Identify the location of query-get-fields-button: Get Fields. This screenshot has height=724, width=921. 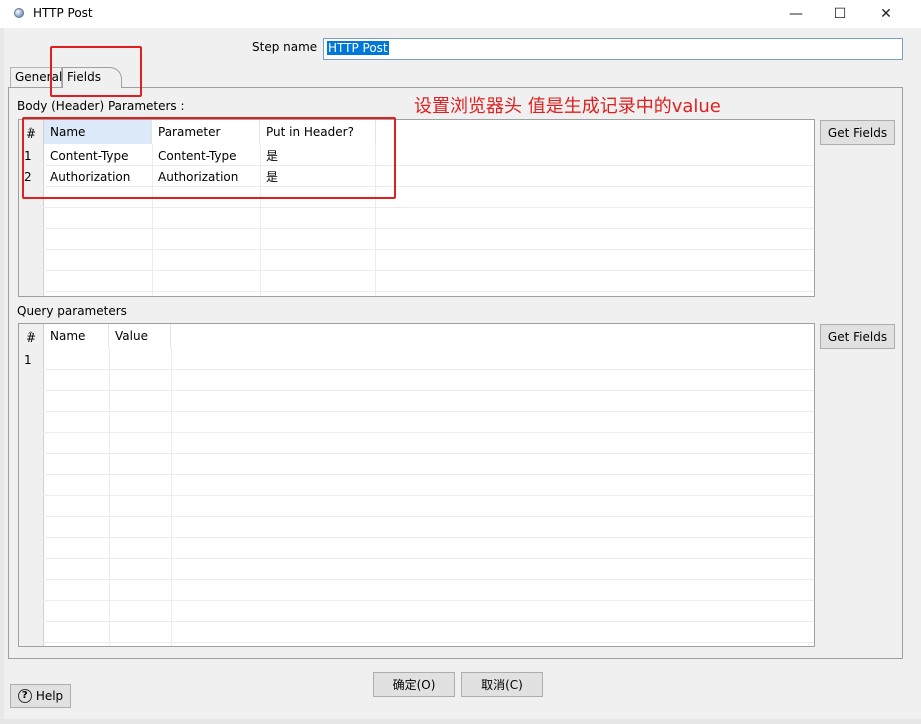
(857, 336).